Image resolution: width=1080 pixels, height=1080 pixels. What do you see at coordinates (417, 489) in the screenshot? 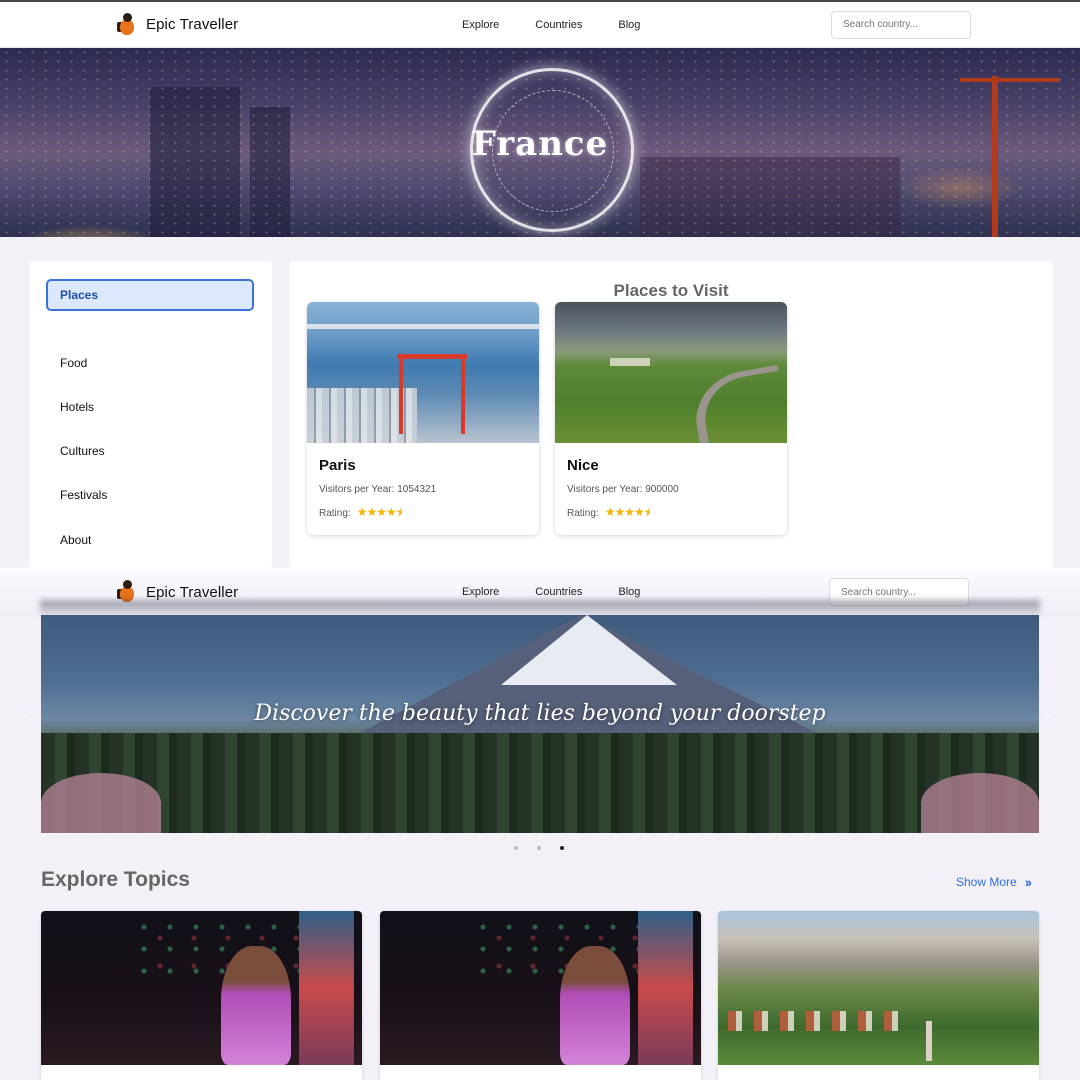
I see `visitors-value: 1054321` at bounding box center [417, 489].